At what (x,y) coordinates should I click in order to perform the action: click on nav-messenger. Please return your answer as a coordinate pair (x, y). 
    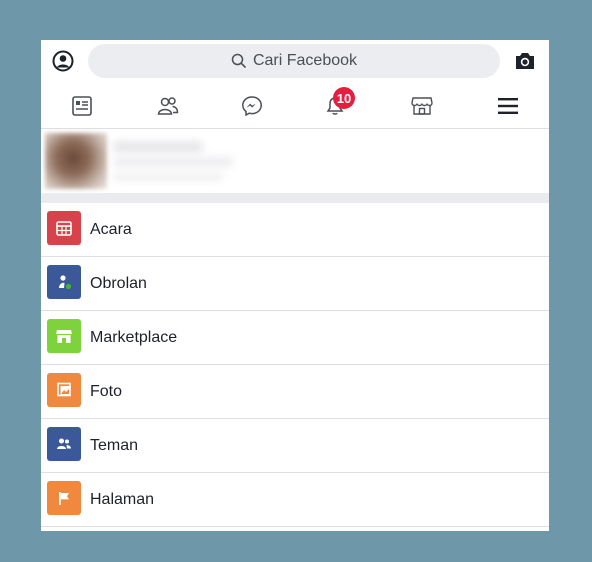
    Looking at the image, I should click on (252, 106).